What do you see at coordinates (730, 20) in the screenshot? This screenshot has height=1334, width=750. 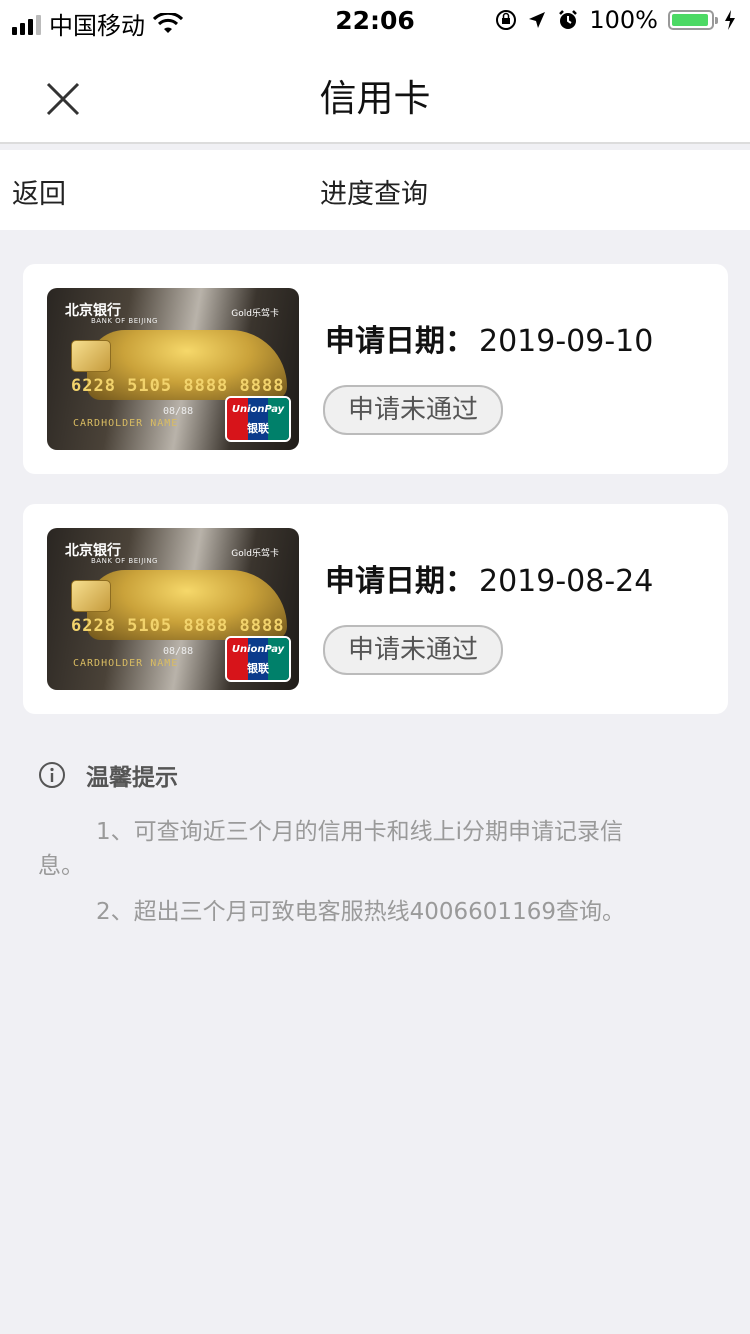 I see `charging-icon` at bounding box center [730, 20].